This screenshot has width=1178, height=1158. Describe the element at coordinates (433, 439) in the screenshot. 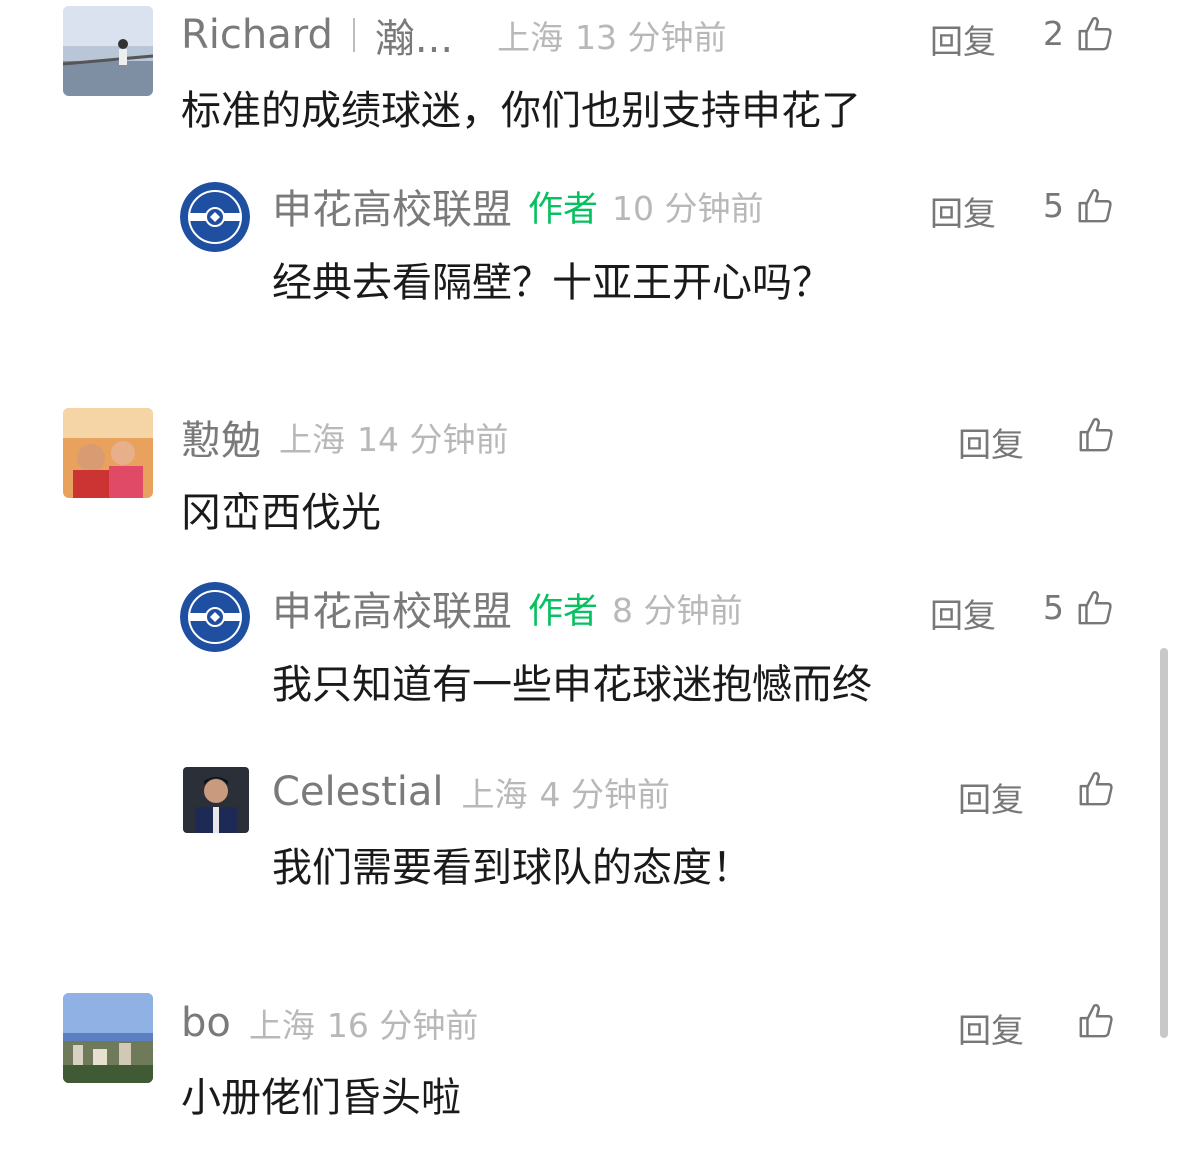

I see `timestamp: 14 分钟前` at that location.